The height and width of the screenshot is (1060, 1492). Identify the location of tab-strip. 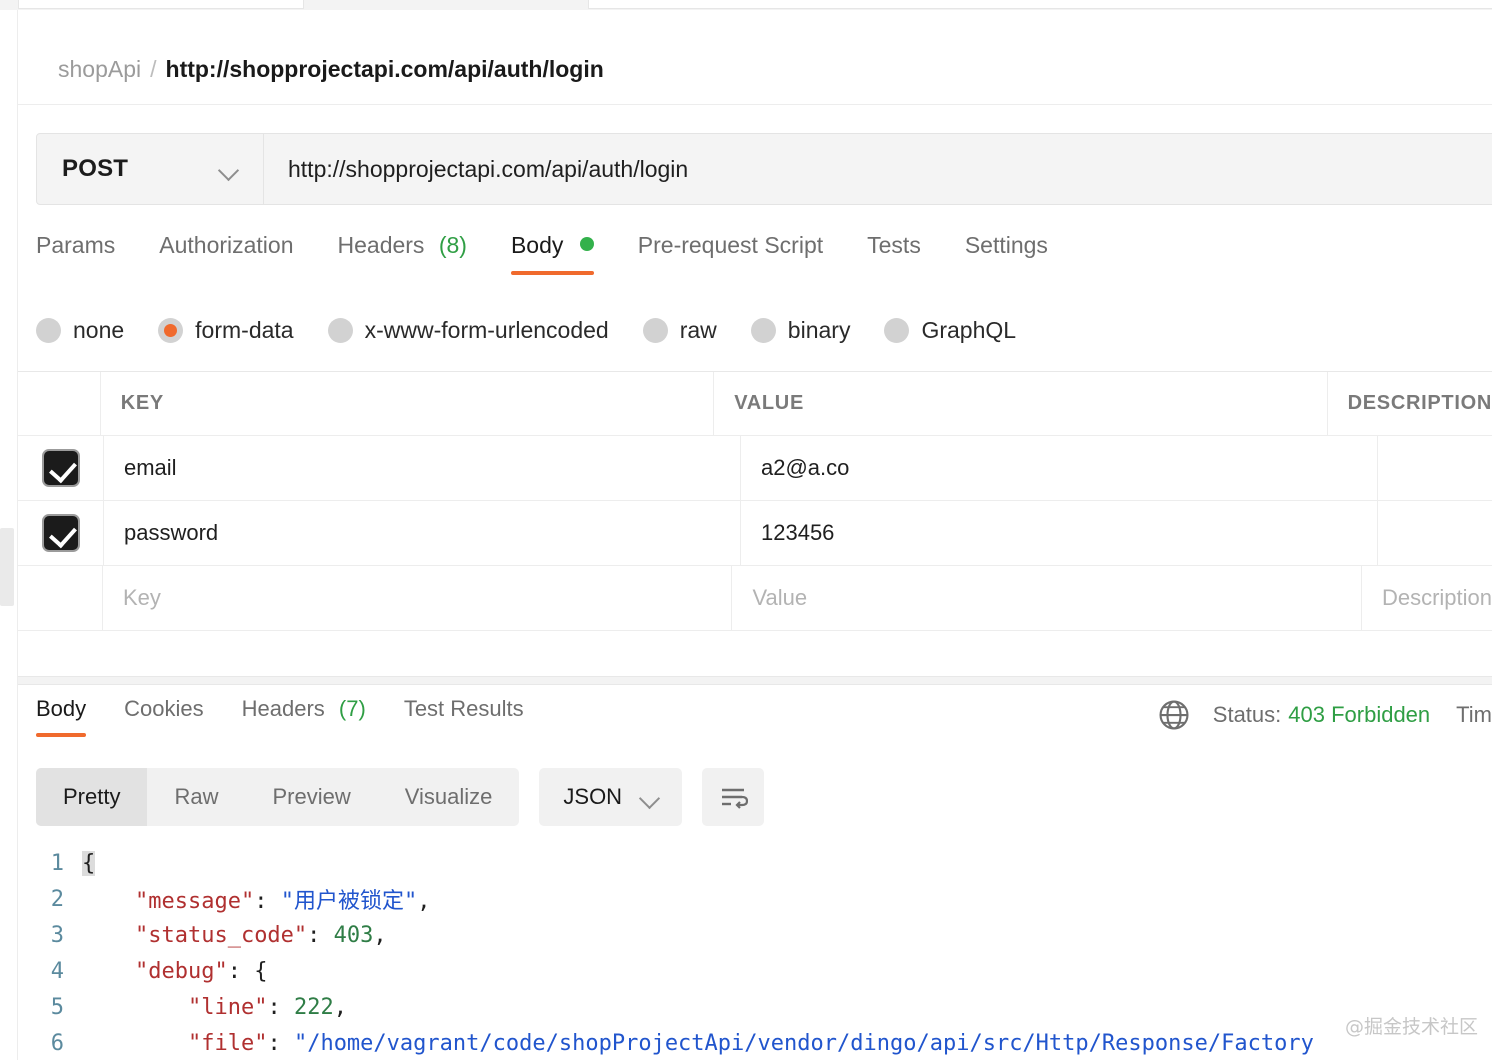
(746, 5).